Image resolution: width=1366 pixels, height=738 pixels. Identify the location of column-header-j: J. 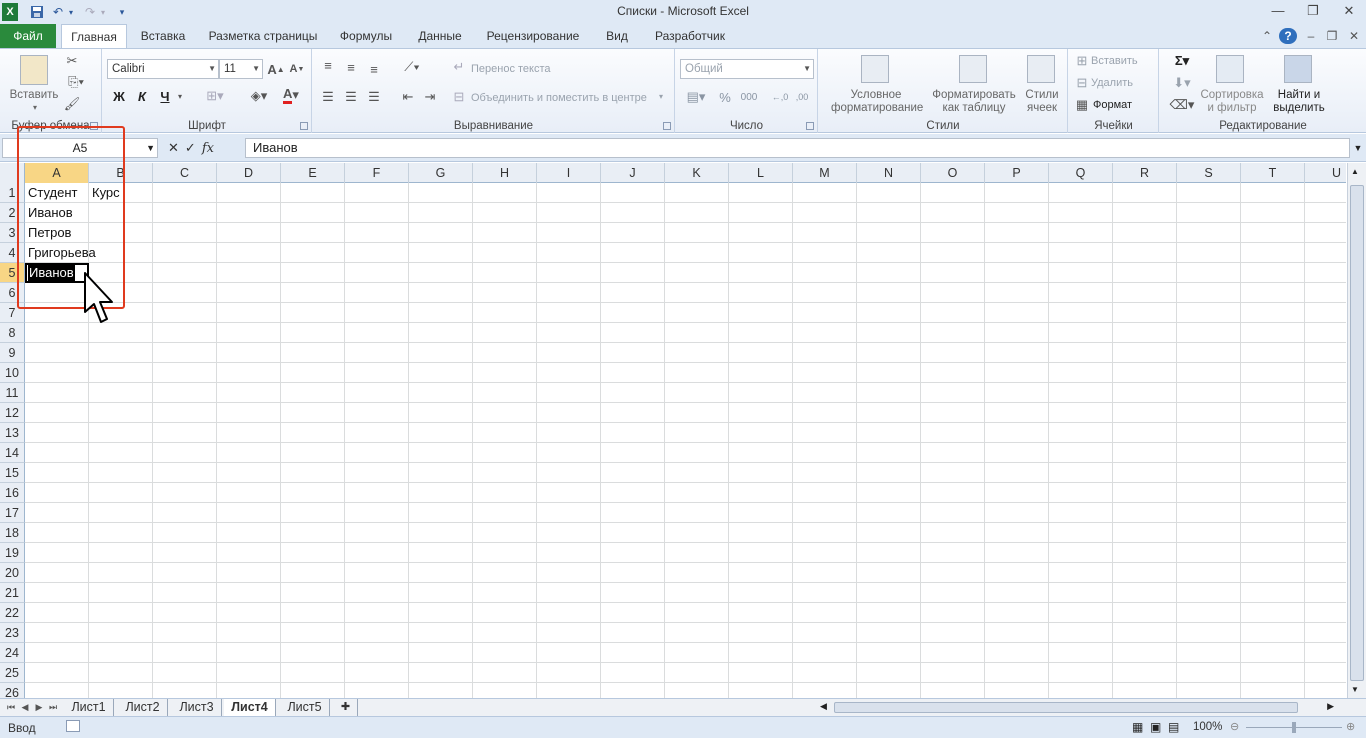
(633, 173).